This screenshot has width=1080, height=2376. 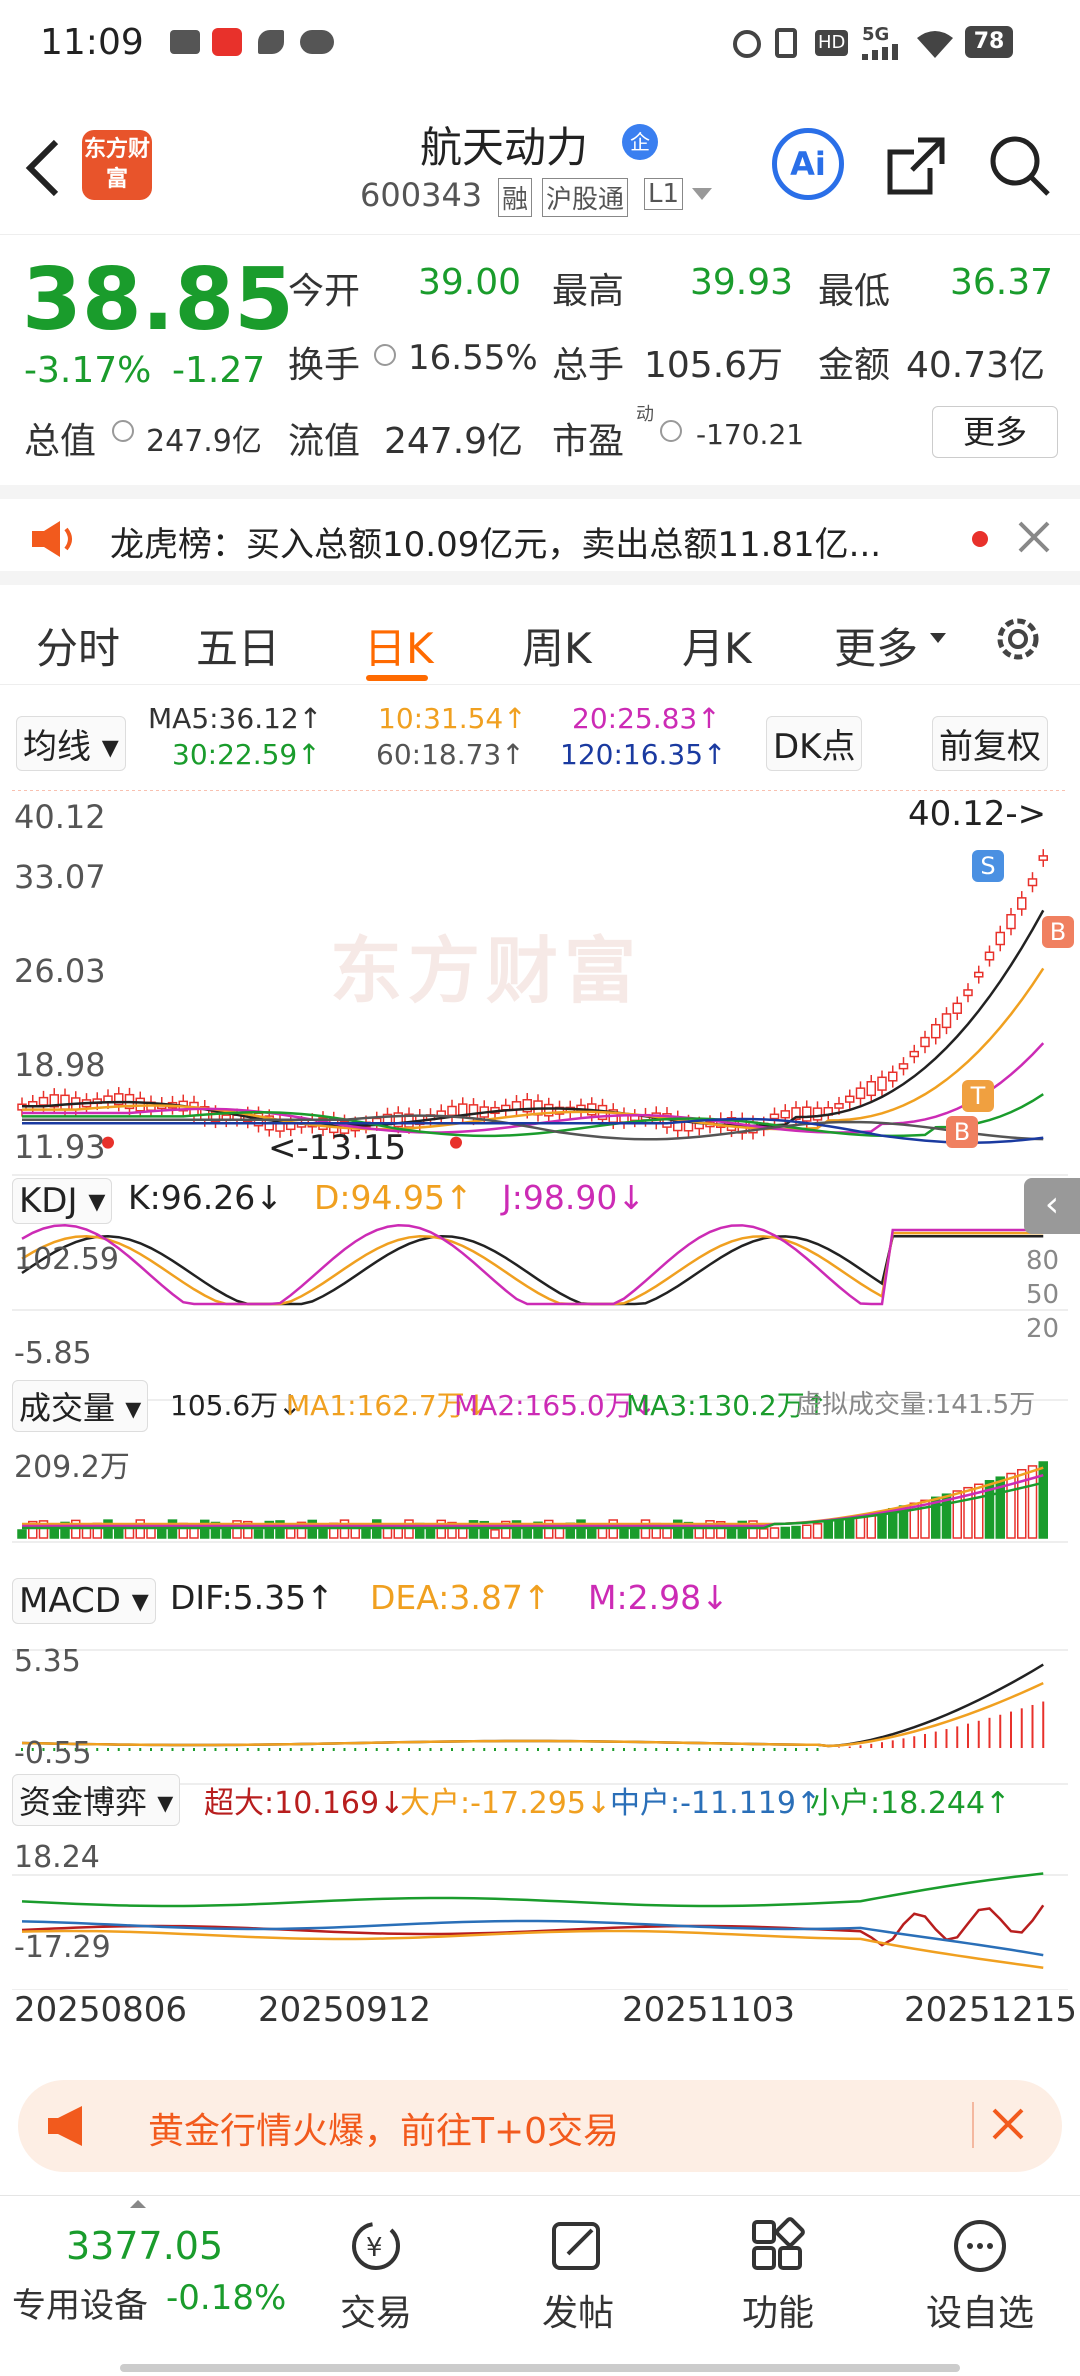 What do you see at coordinates (1020, 168) in the screenshot?
I see `search-icon` at bounding box center [1020, 168].